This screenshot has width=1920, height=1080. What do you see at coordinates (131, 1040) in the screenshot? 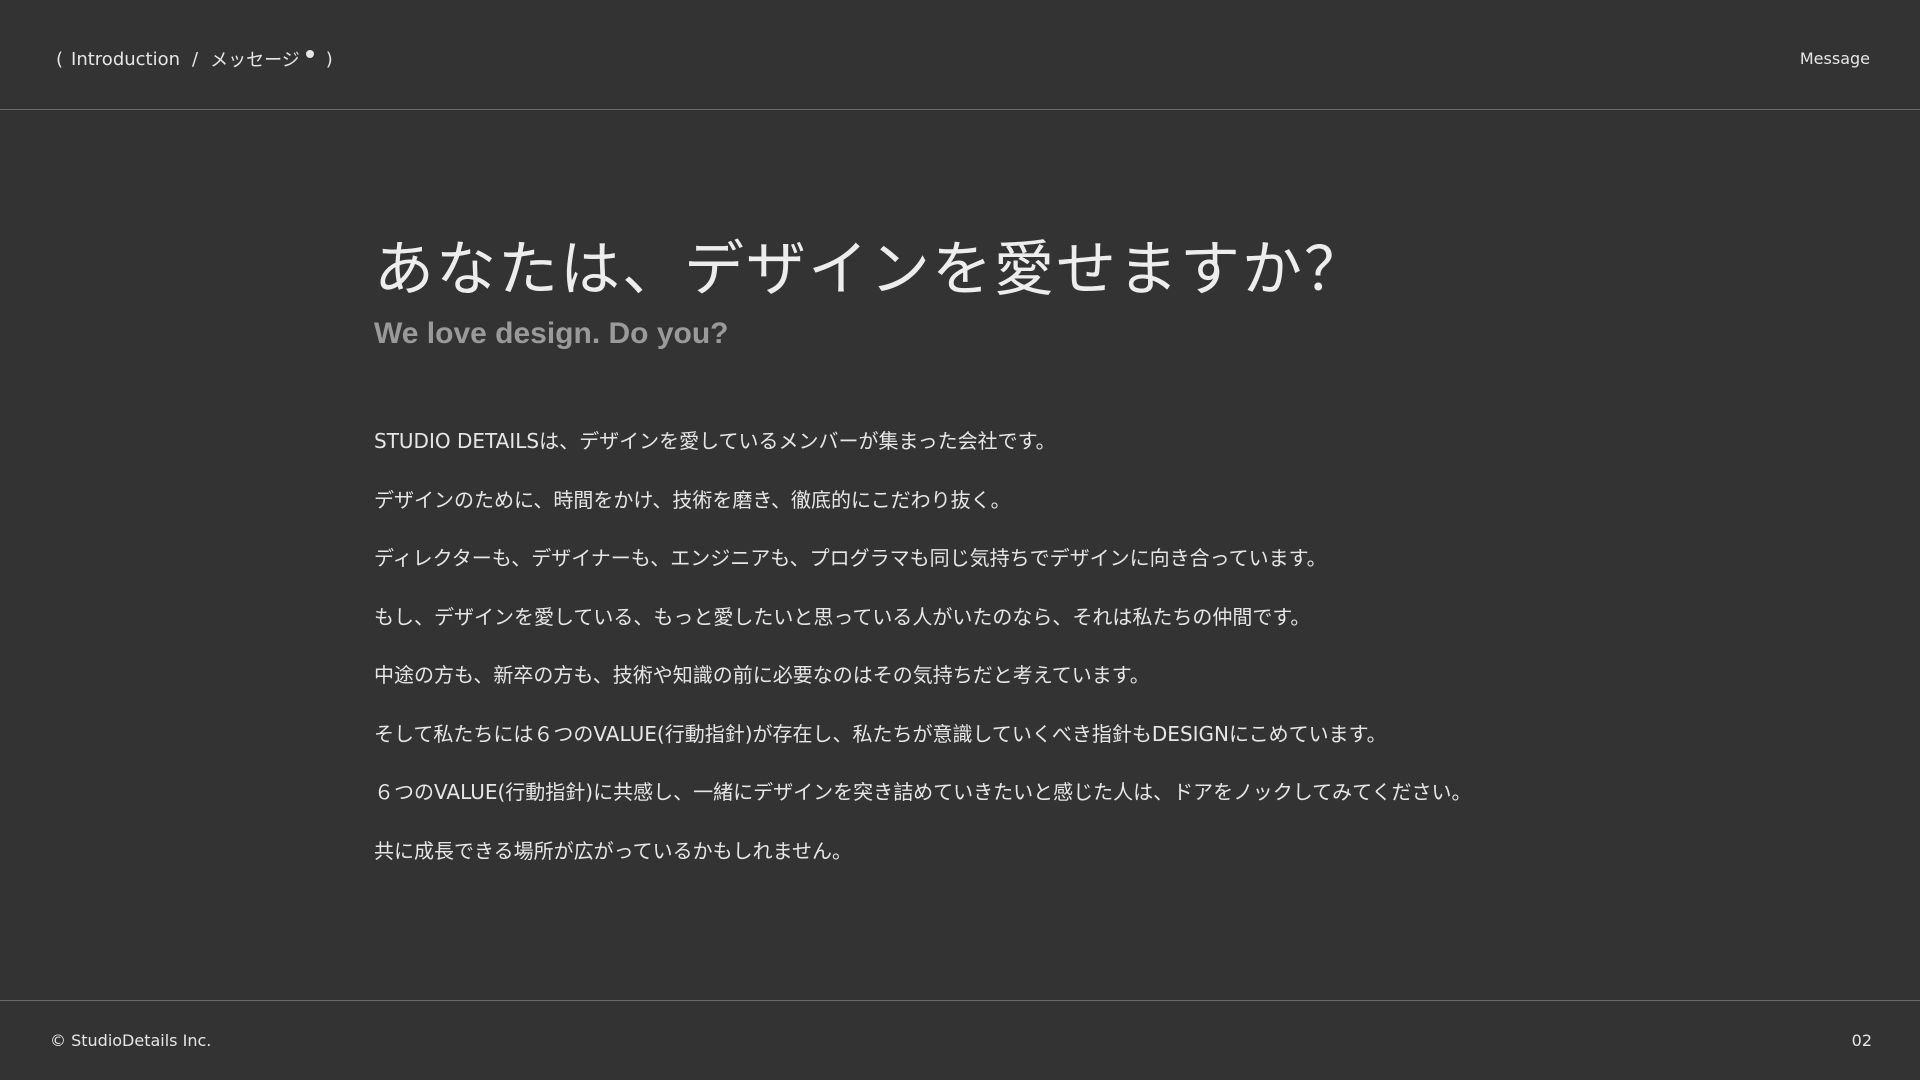
I see `copyright-text: © StudioDetails Inc.` at bounding box center [131, 1040].